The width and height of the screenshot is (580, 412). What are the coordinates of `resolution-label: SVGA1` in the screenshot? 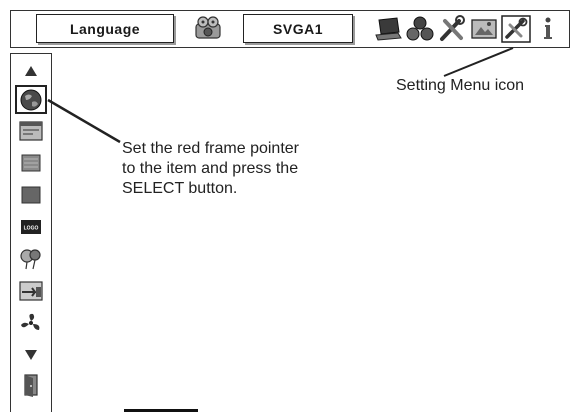 It's located at (298, 28).